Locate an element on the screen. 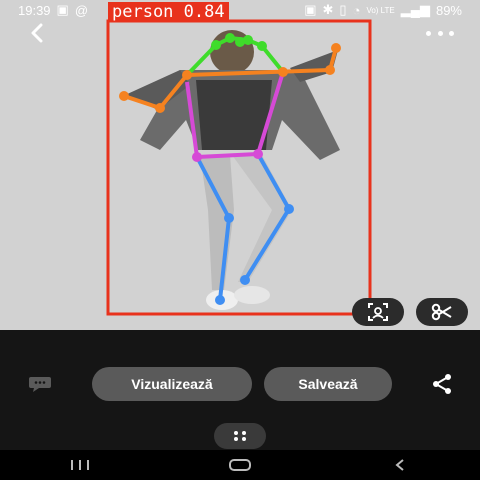 This screenshot has height=480, width=480. head-skeleton is located at coordinates (235, 56).